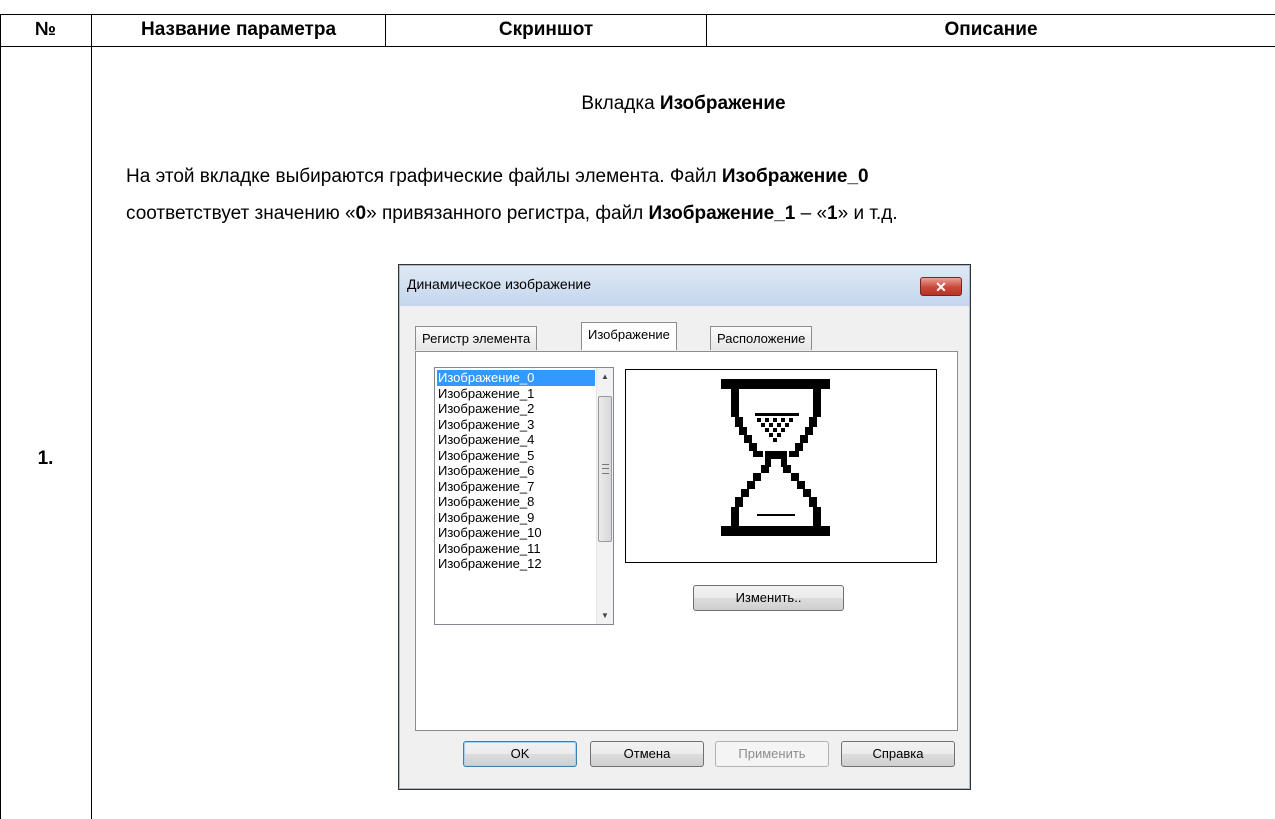 Image resolution: width=1275 pixels, height=819 pixels. Describe the element at coordinates (867, 213) in the screenshot. I see `para-text: » и т.д.` at that location.